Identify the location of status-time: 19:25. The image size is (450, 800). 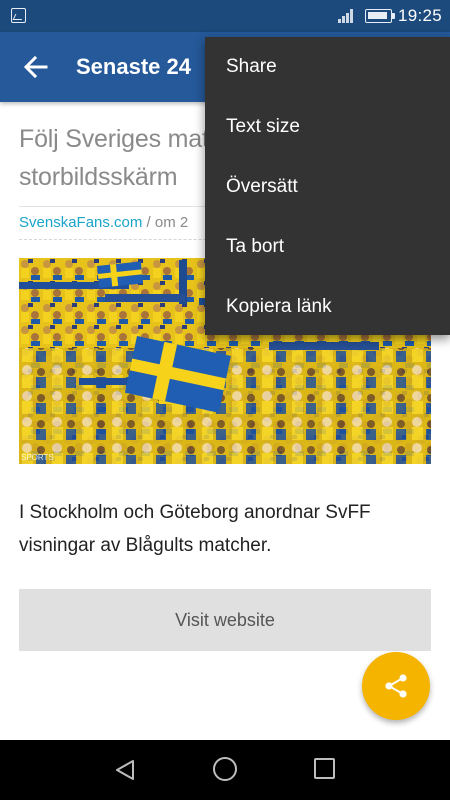
(420, 15).